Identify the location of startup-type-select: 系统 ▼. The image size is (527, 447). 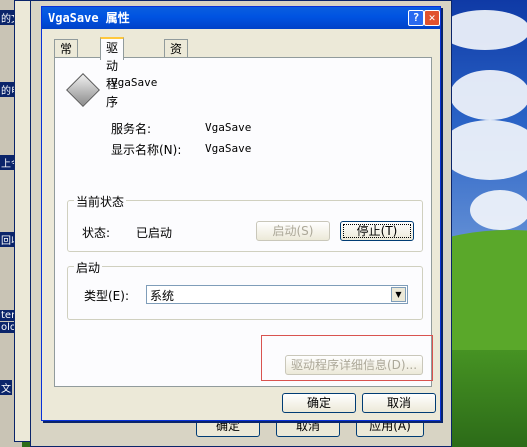
(277, 294).